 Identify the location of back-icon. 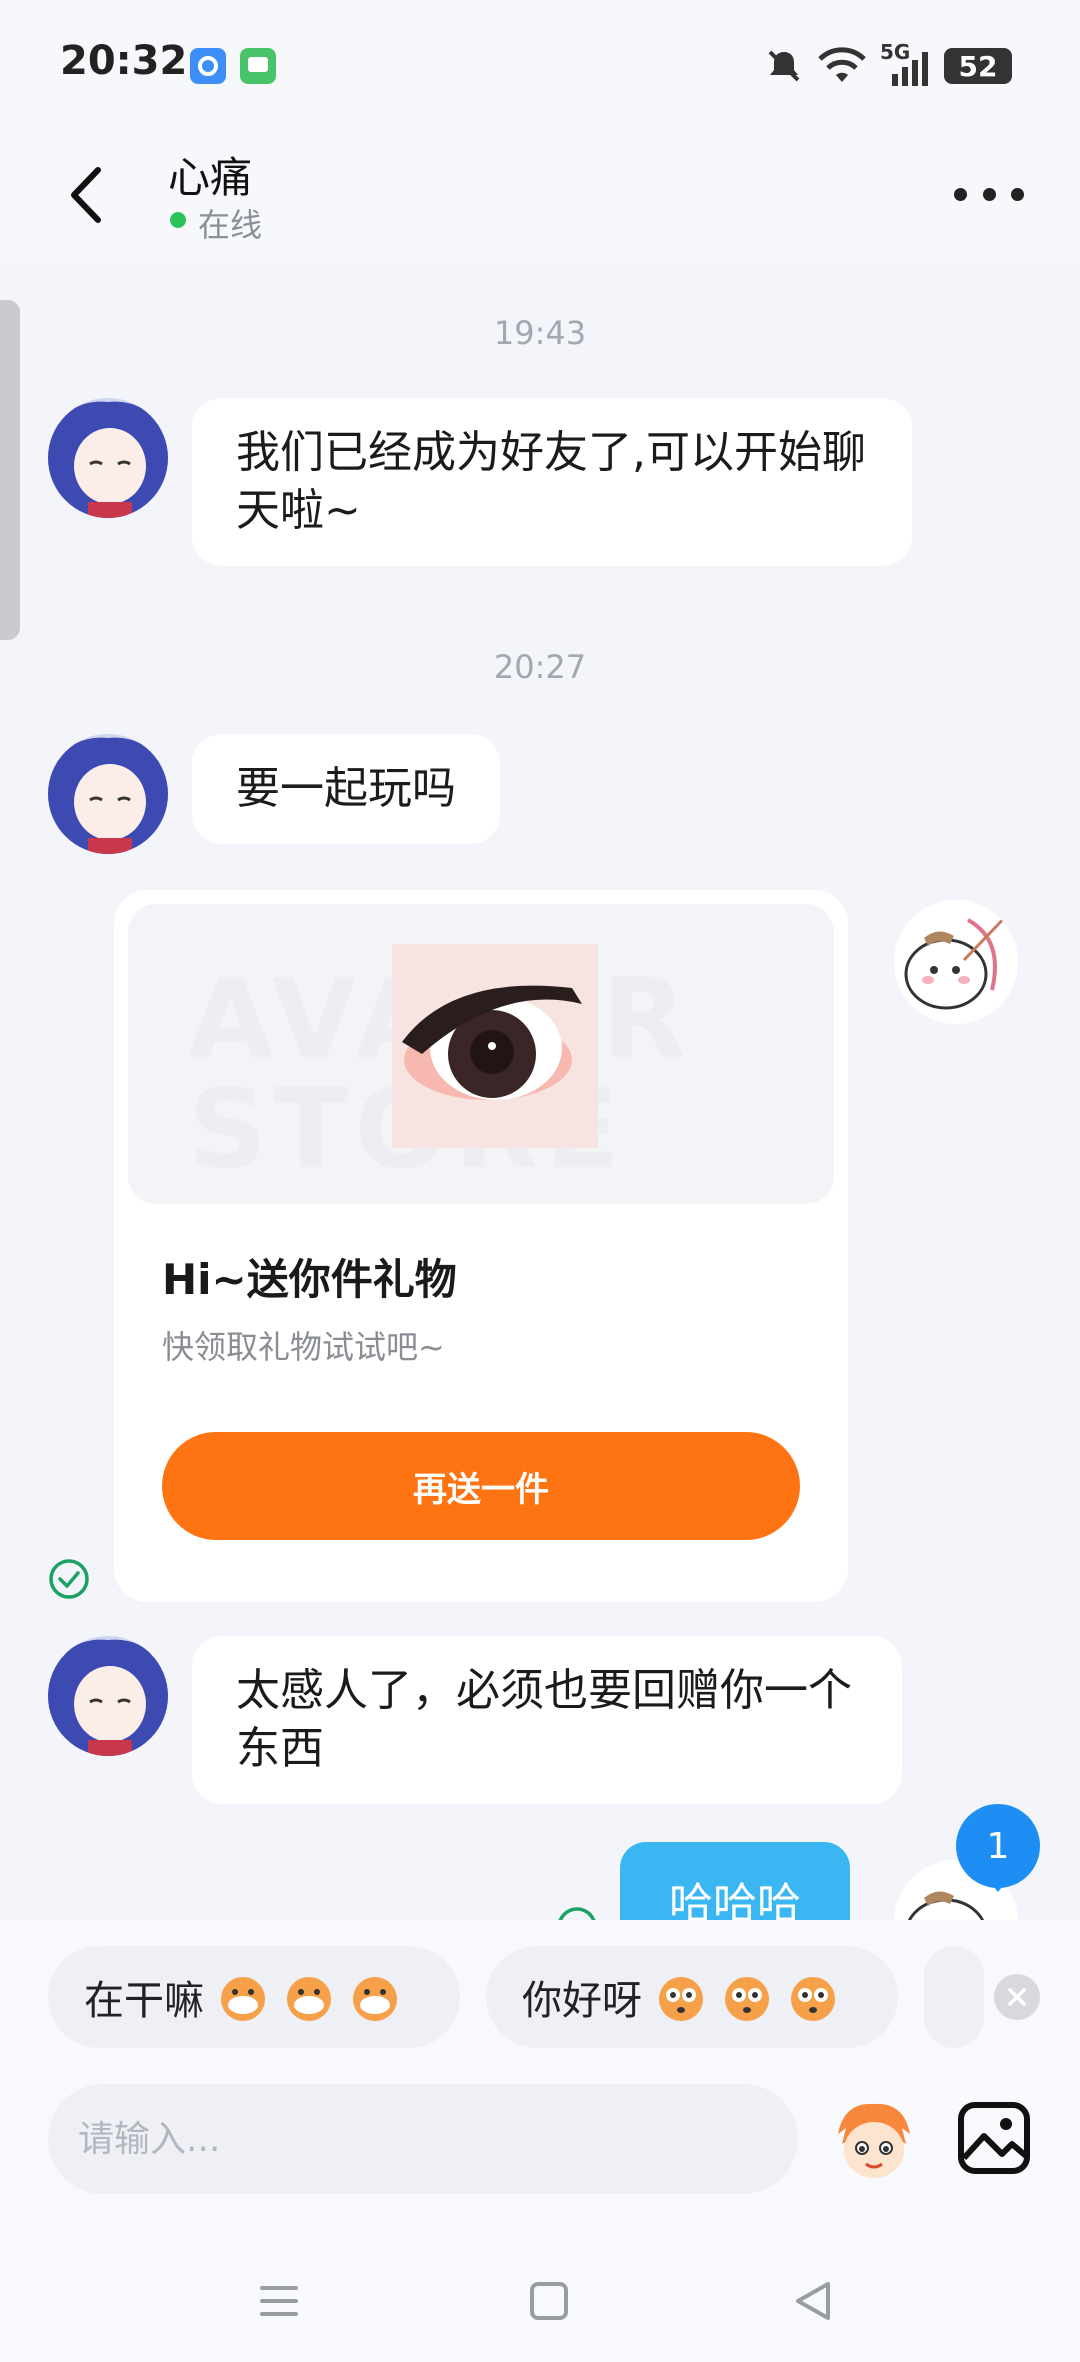
(86, 195).